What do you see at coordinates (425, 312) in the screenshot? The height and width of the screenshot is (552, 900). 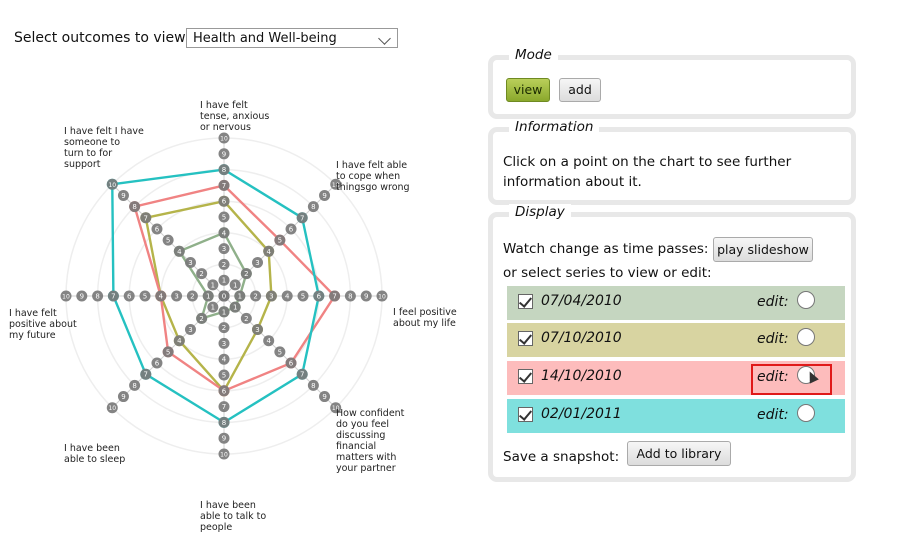 I see `axis-label-line: I feel positive` at bounding box center [425, 312].